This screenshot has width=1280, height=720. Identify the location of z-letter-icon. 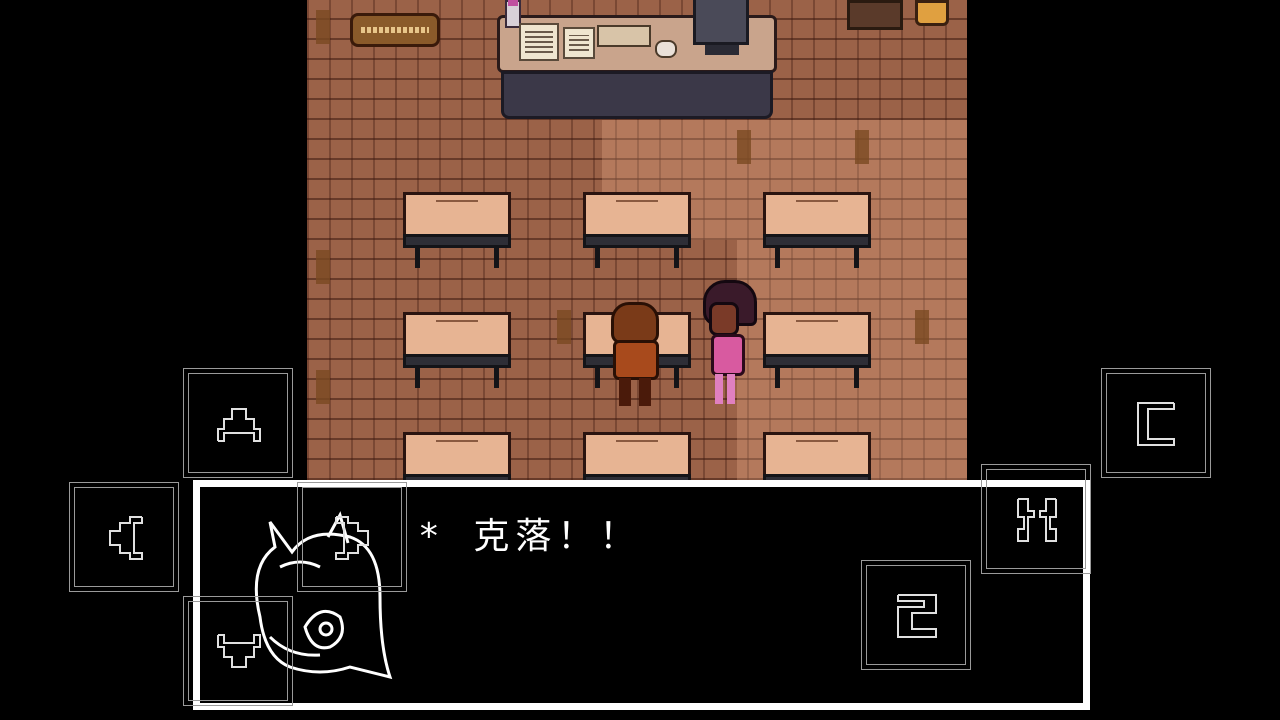
(917, 616).